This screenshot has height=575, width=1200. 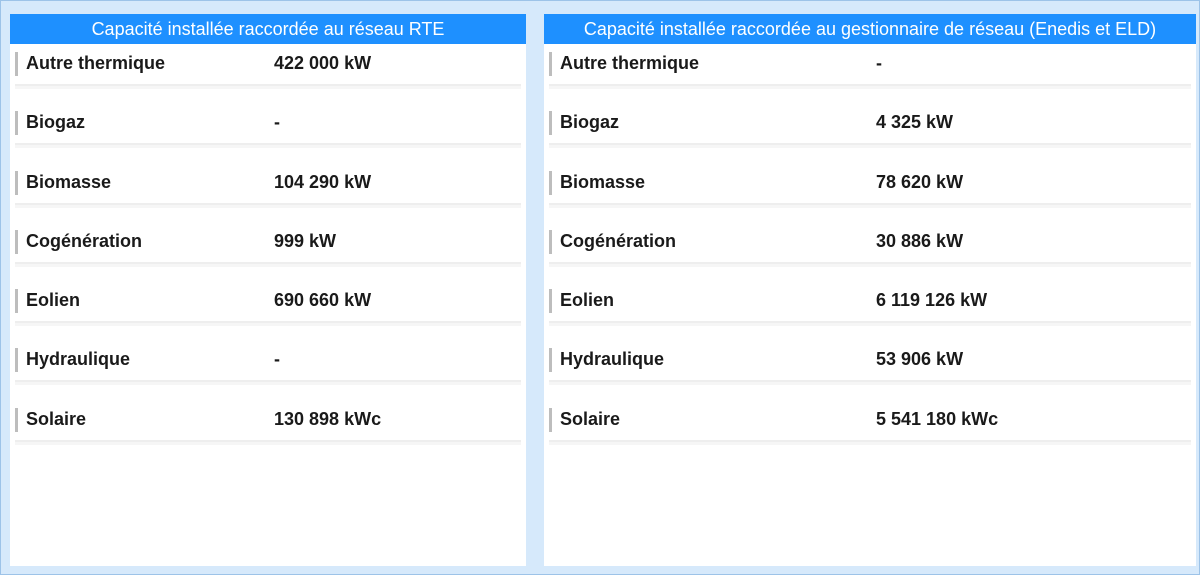 I want to click on row-value: 422 000 kW, so click(x=323, y=63).